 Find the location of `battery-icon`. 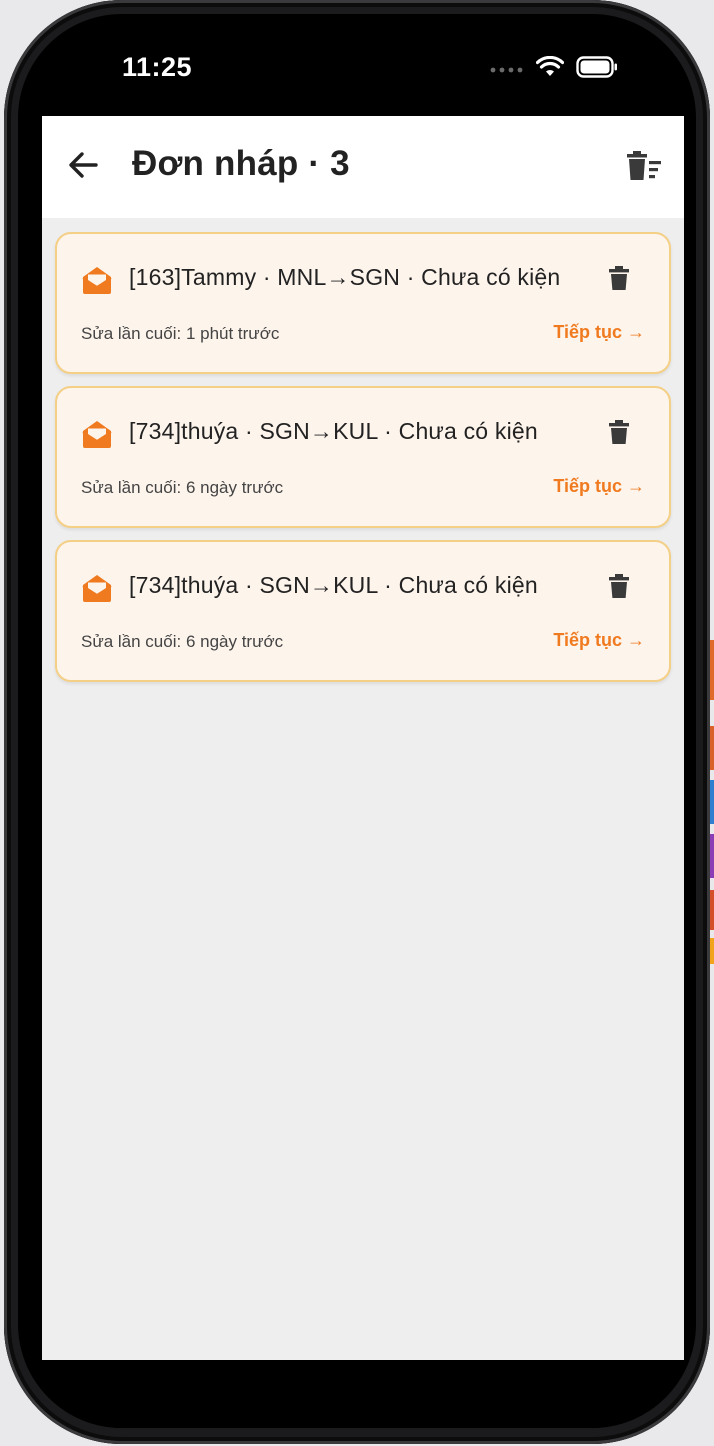

battery-icon is located at coordinates (597, 69).